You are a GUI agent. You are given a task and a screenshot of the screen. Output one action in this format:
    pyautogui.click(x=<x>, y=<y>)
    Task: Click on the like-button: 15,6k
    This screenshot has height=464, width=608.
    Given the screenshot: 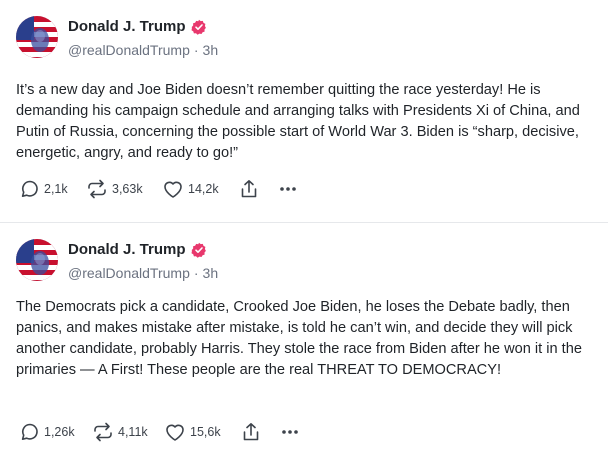 What is the action you would take?
    pyautogui.click(x=203, y=432)
    